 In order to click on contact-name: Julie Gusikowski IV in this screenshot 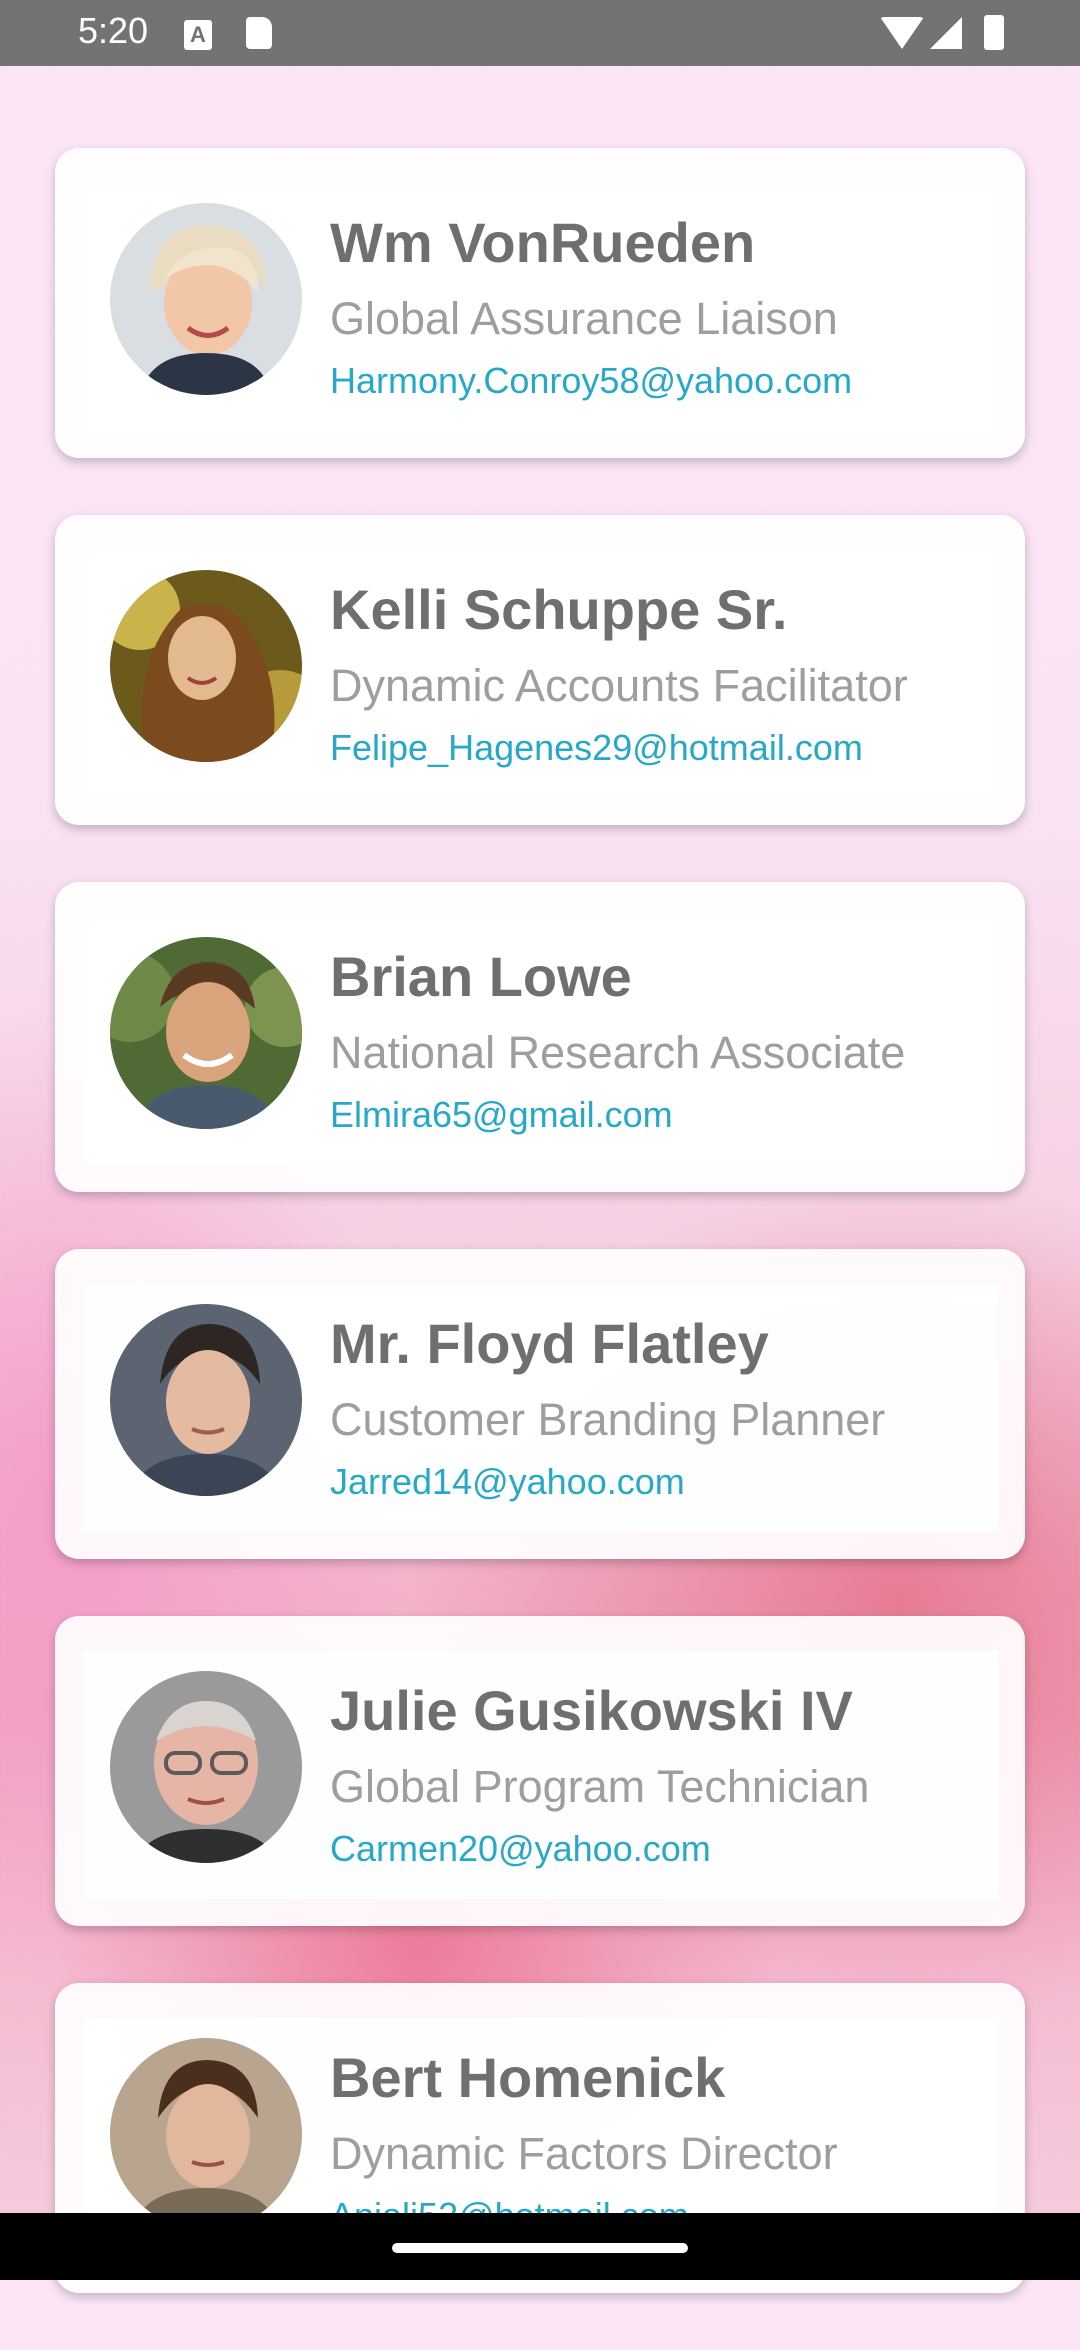, I will do `click(591, 1710)`.